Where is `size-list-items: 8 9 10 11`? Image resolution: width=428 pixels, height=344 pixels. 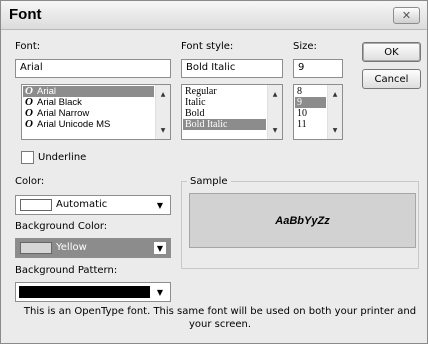 size-list-items: 8 9 10 11 is located at coordinates (310, 112).